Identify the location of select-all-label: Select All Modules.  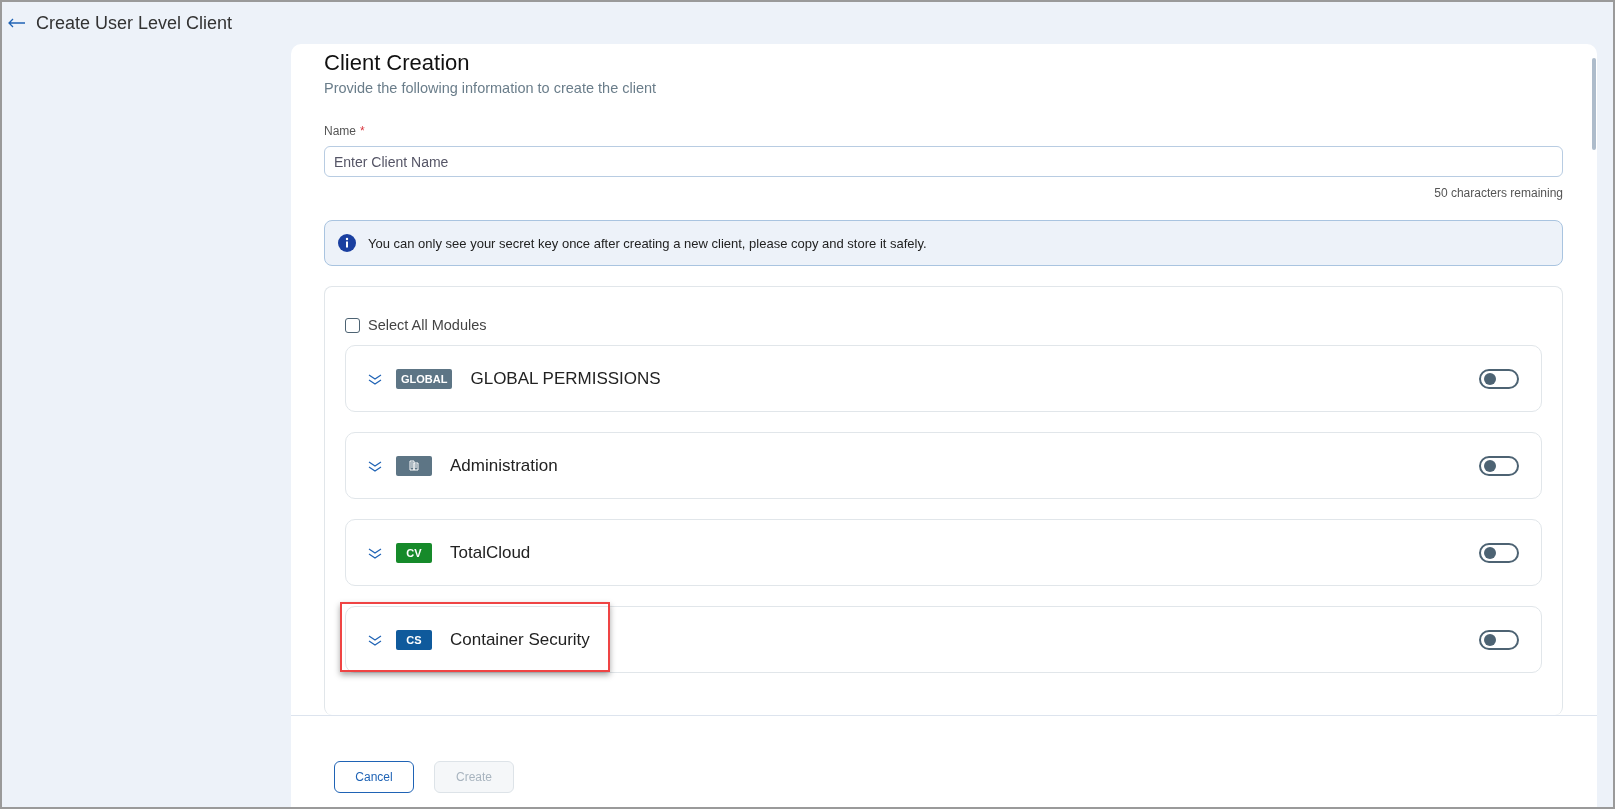
(427, 325).